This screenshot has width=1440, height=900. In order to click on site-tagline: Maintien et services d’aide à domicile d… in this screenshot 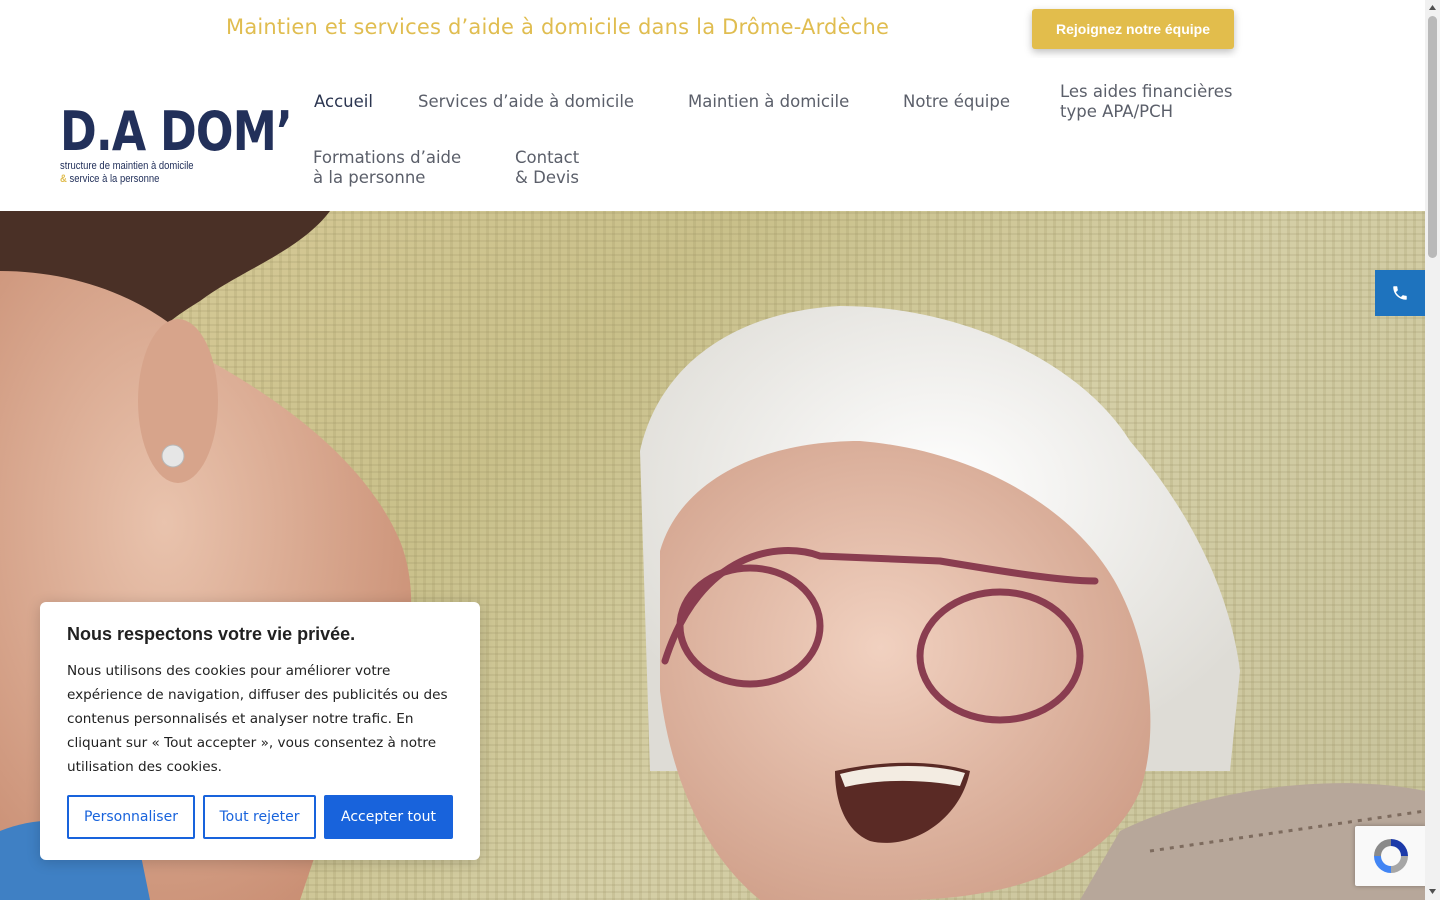, I will do `click(558, 27)`.